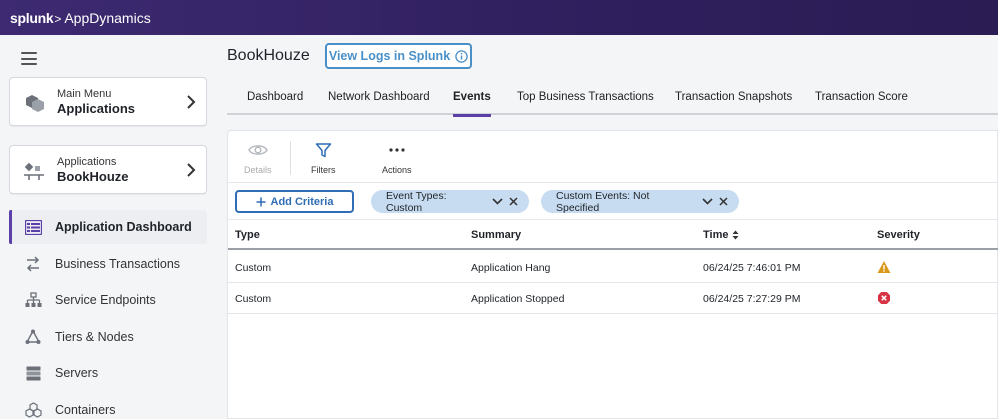 The width and height of the screenshot is (998, 419). I want to click on column-header-label: Severity, so click(898, 235).